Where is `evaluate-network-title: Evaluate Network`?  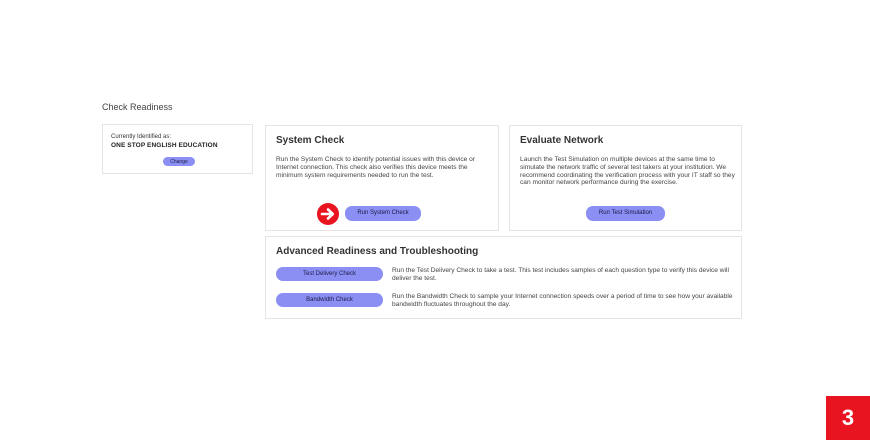
evaluate-network-title: Evaluate Network is located at coordinates (562, 140).